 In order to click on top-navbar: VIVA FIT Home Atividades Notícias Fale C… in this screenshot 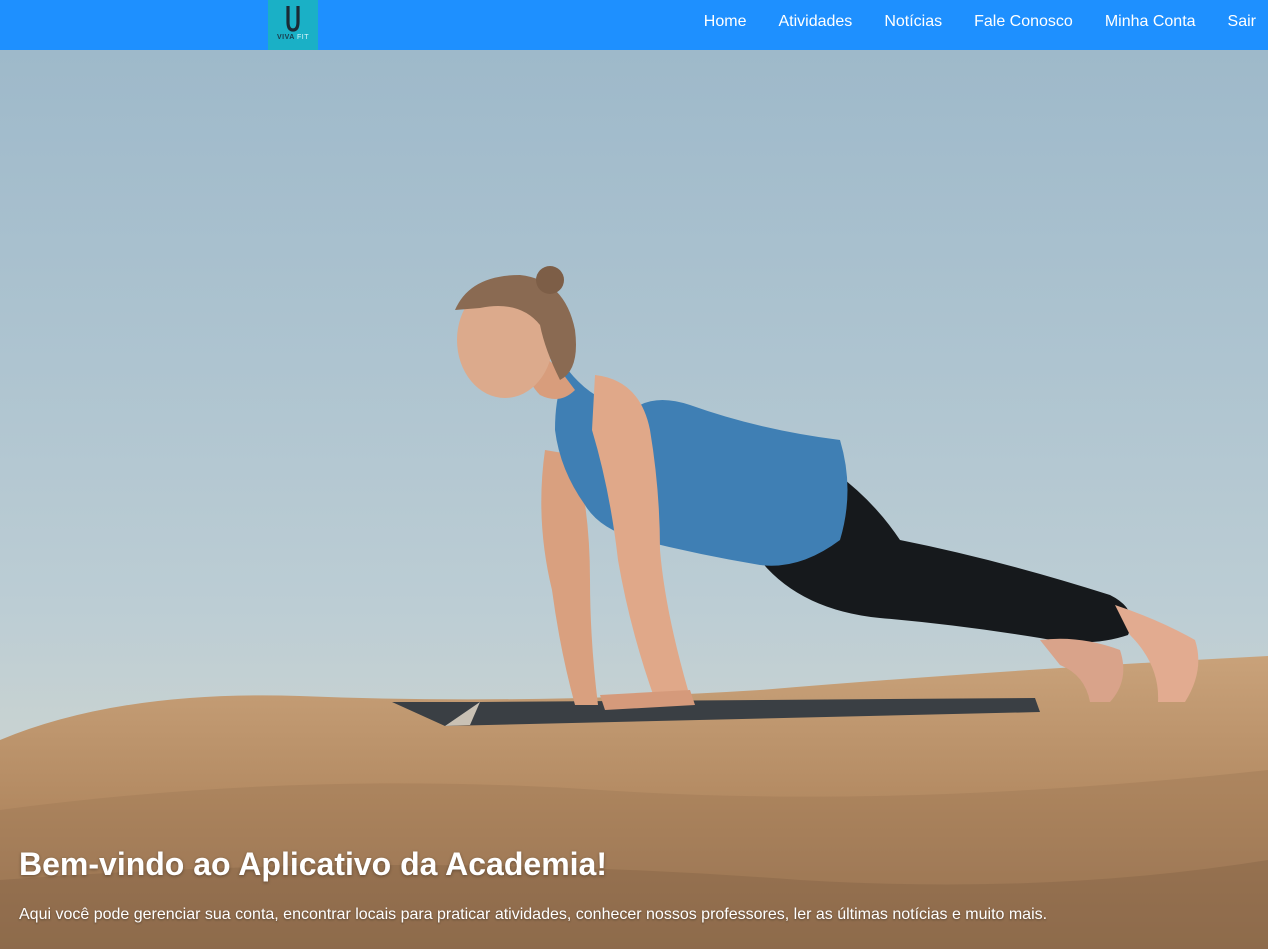, I will do `click(634, 25)`.